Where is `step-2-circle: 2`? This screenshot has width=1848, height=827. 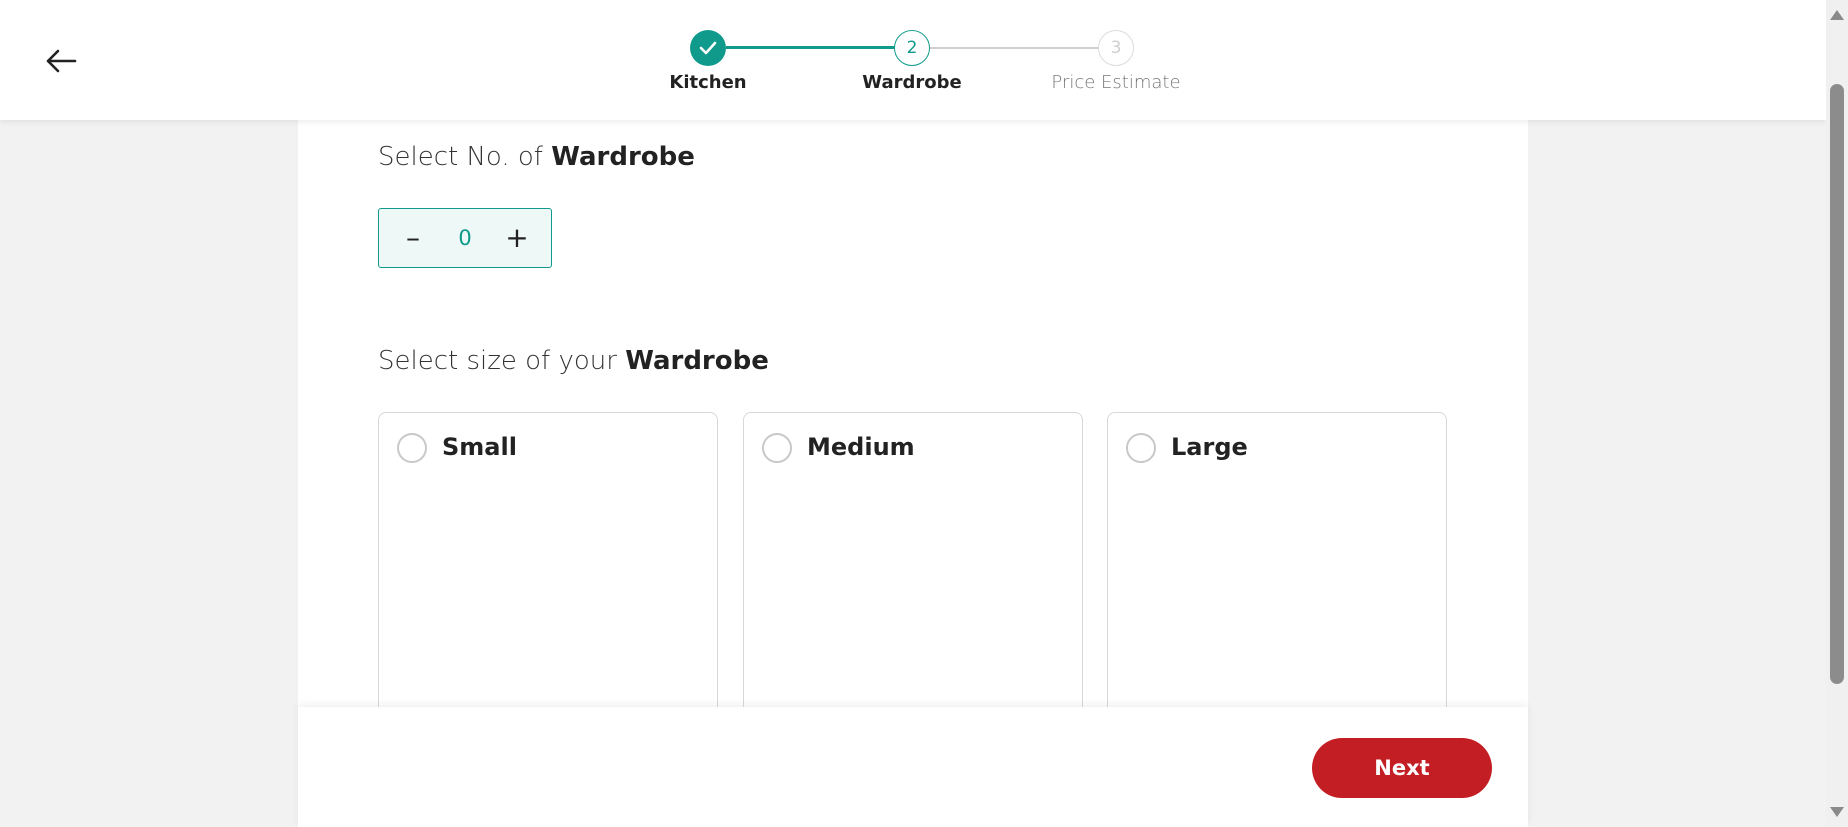 step-2-circle: 2 is located at coordinates (912, 48).